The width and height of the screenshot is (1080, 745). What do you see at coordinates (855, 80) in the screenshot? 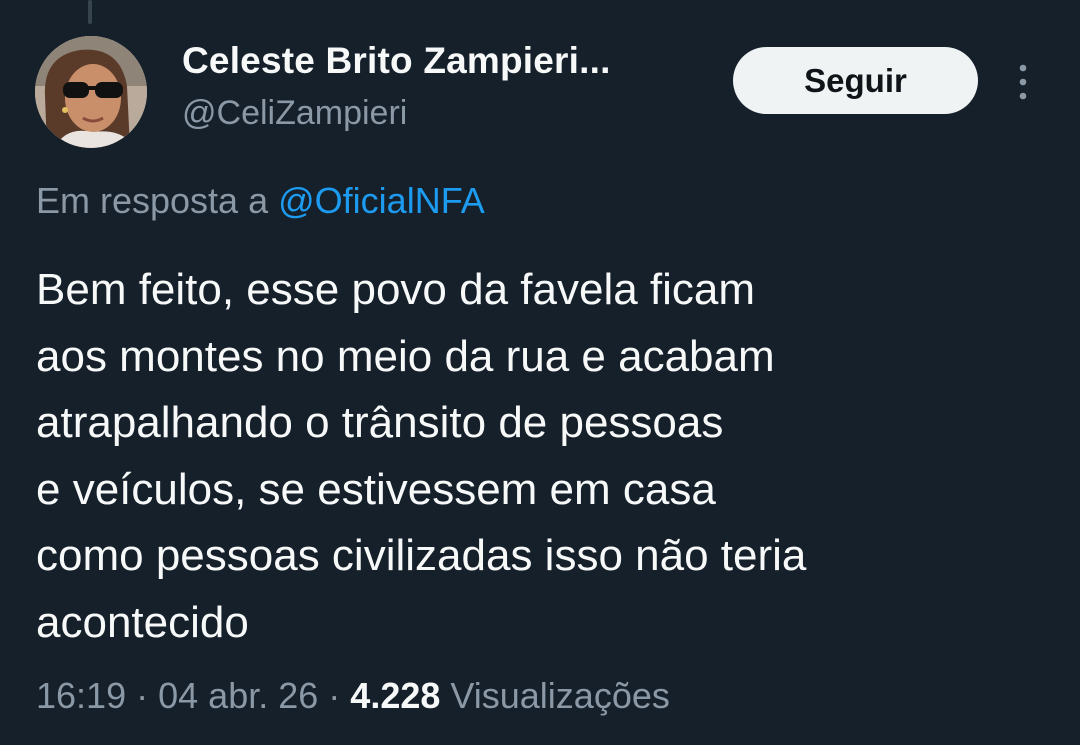
I see `follow-button: Seguir` at bounding box center [855, 80].